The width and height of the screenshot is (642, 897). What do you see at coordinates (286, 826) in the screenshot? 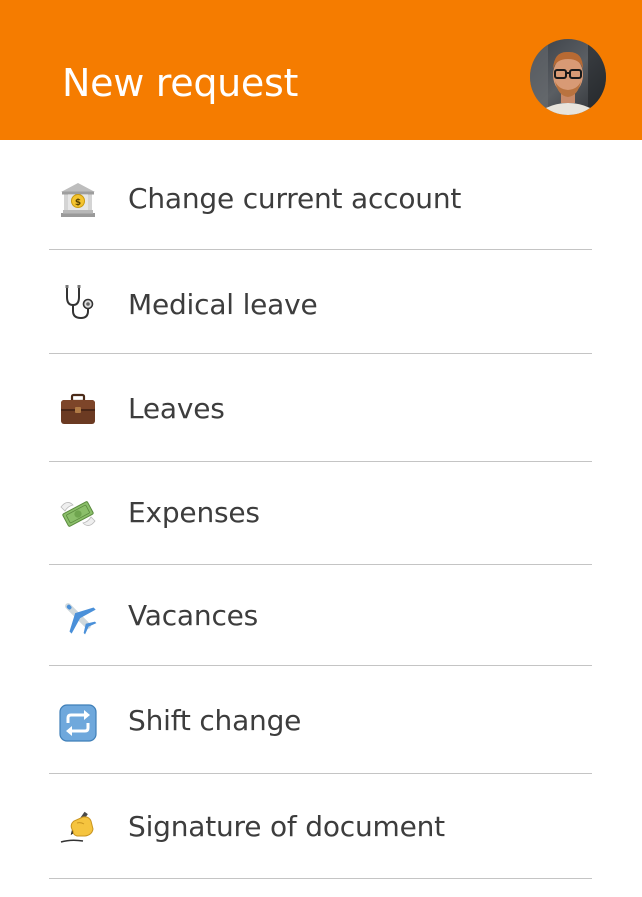
I see `request-item-label: Signature of document` at bounding box center [286, 826].